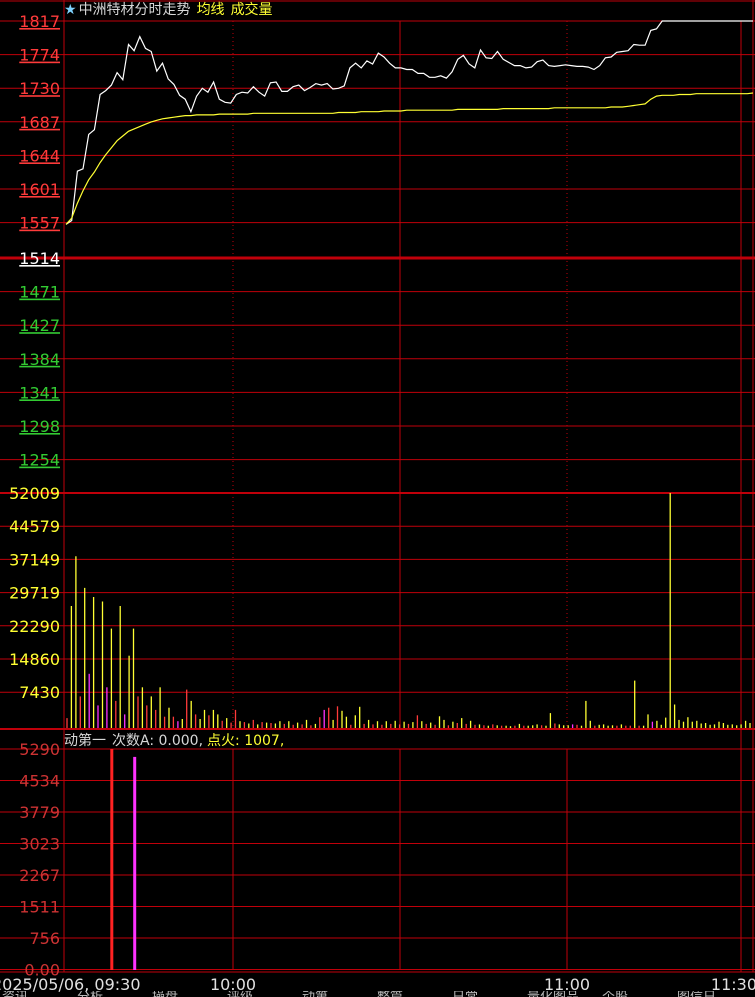  Describe the element at coordinates (34, 493) in the screenshot. I see `volume-tick-label: 52009` at that location.